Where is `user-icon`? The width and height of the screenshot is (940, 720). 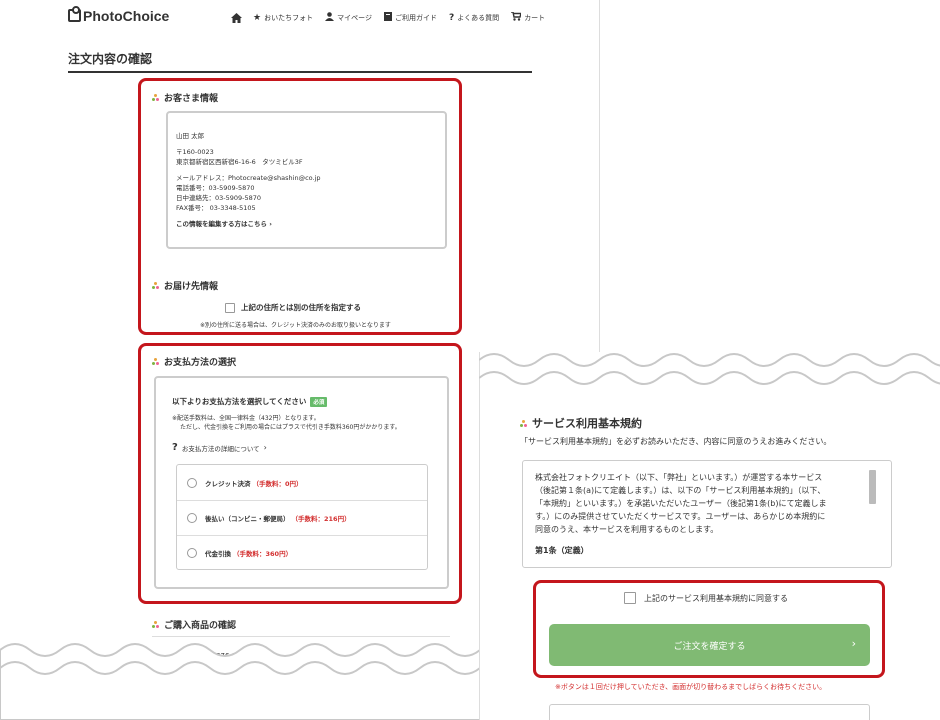 user-icon is located at coordinates (330, 18).